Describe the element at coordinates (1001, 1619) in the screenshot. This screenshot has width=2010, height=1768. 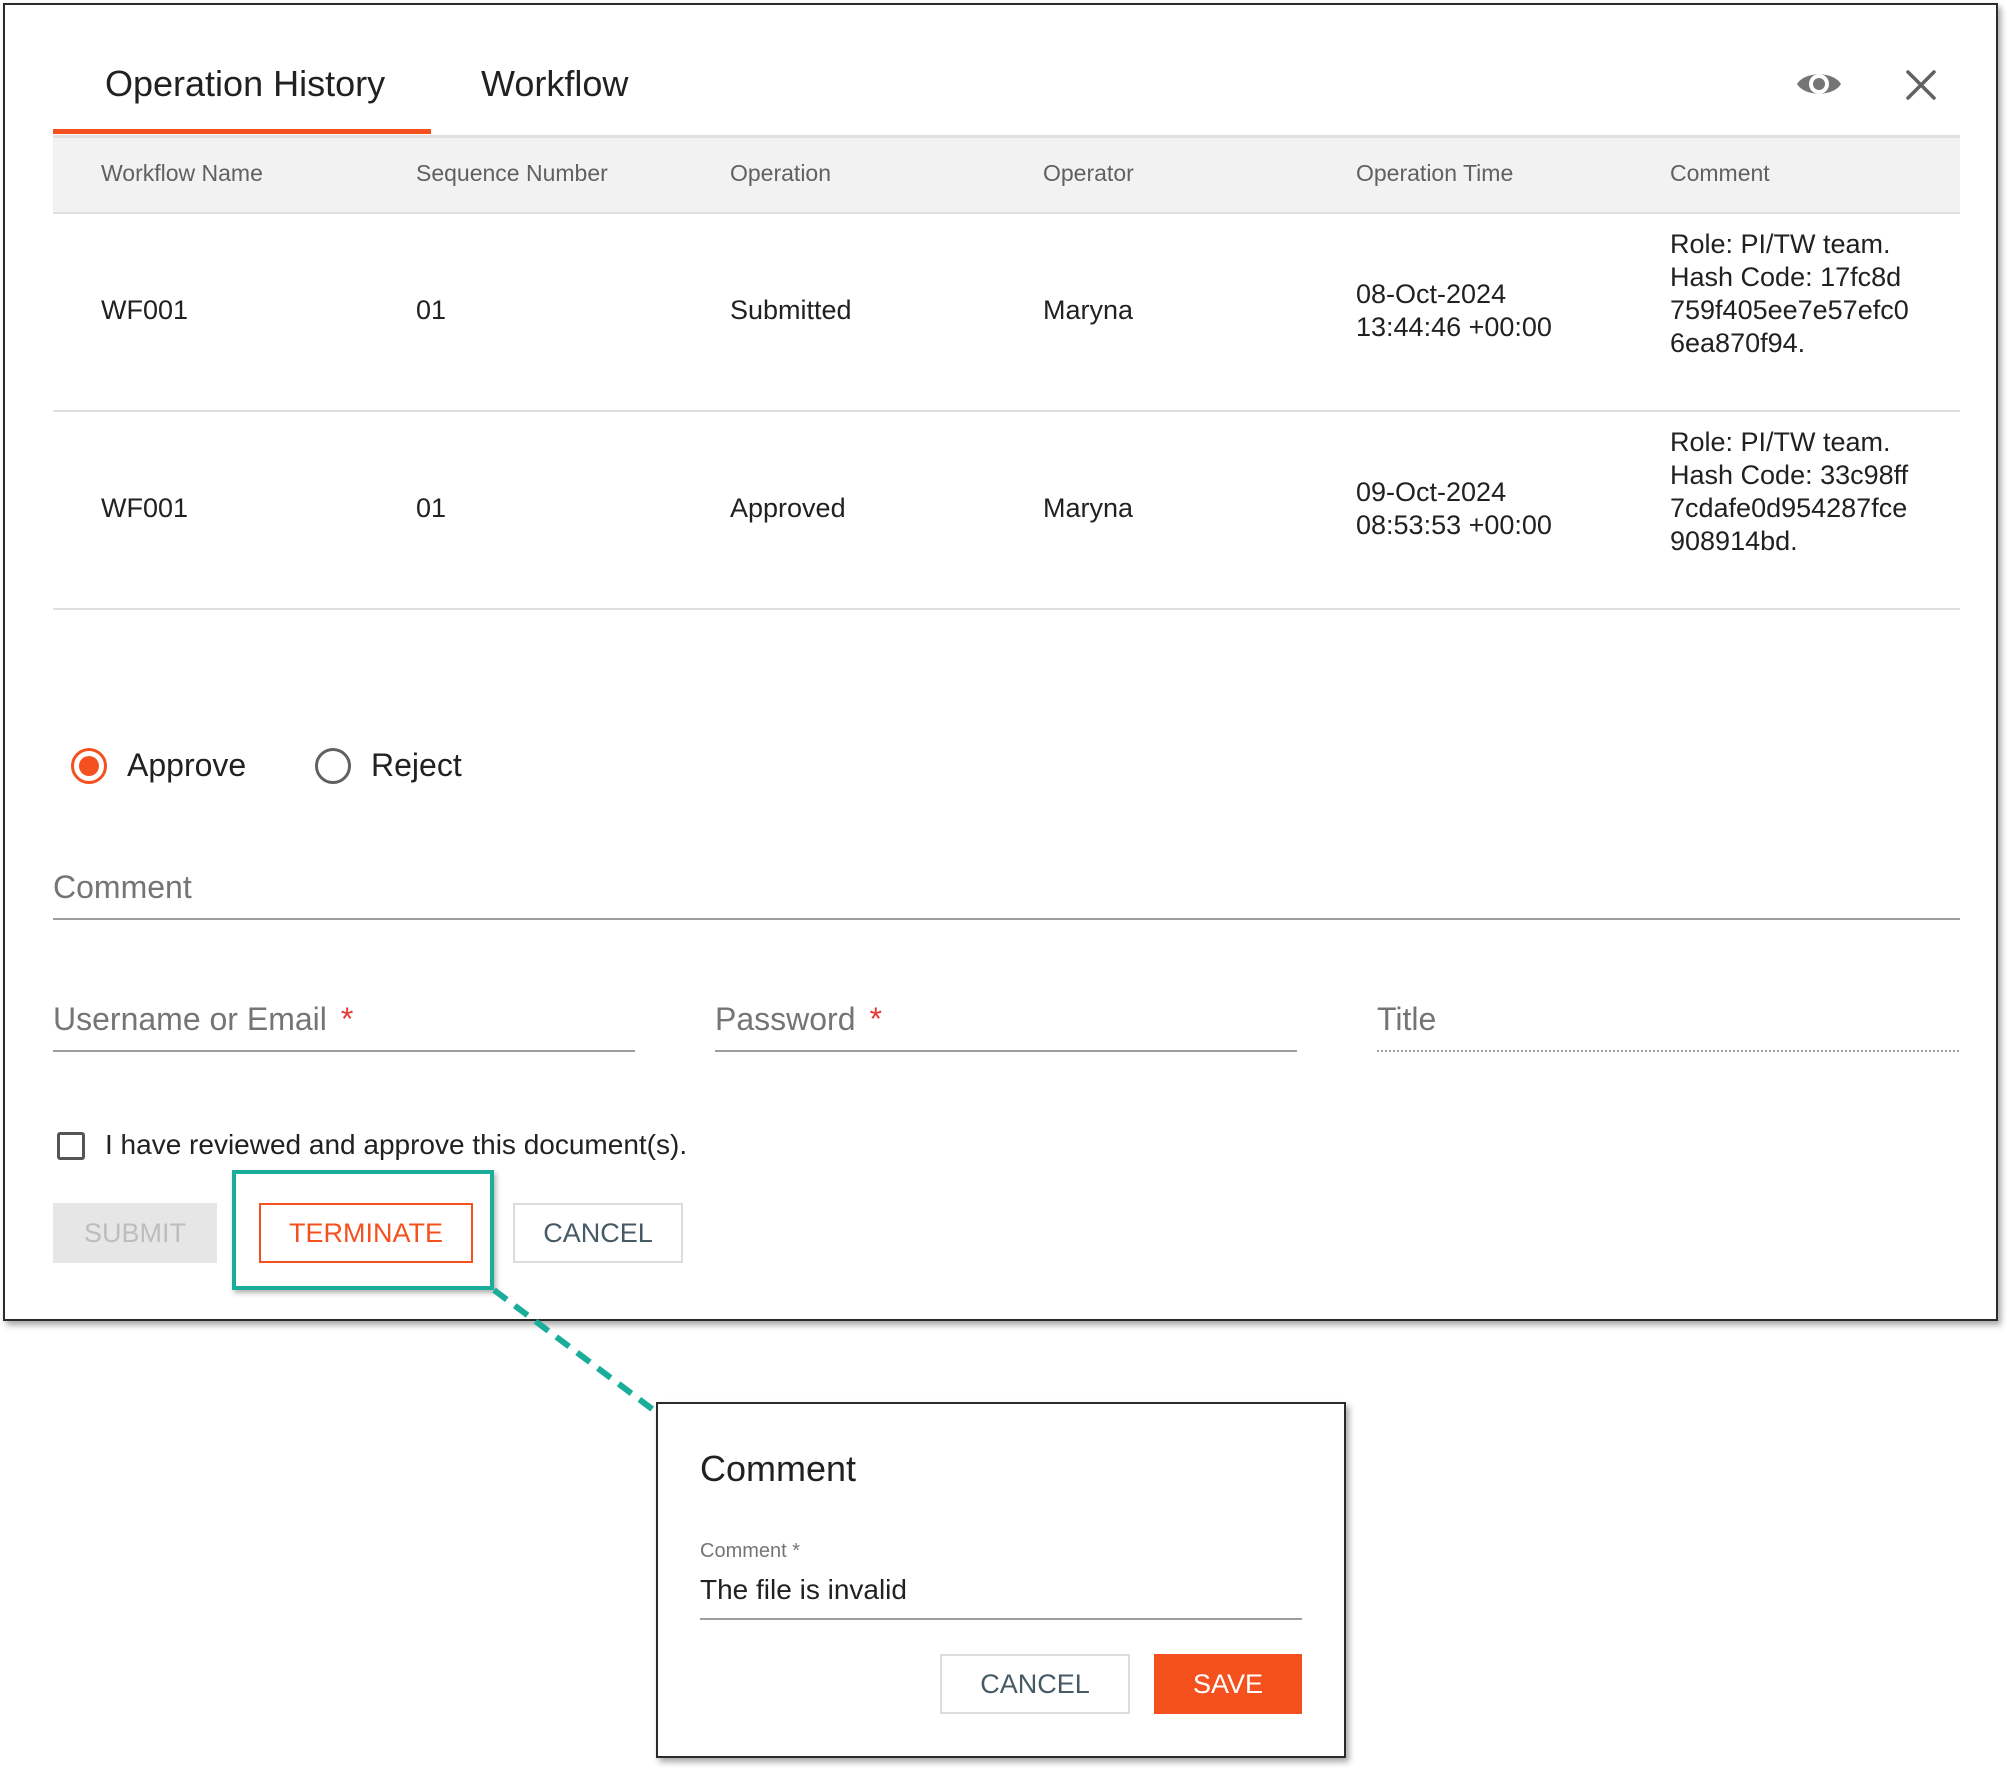
I see `dialog-comment-underline` at that location.